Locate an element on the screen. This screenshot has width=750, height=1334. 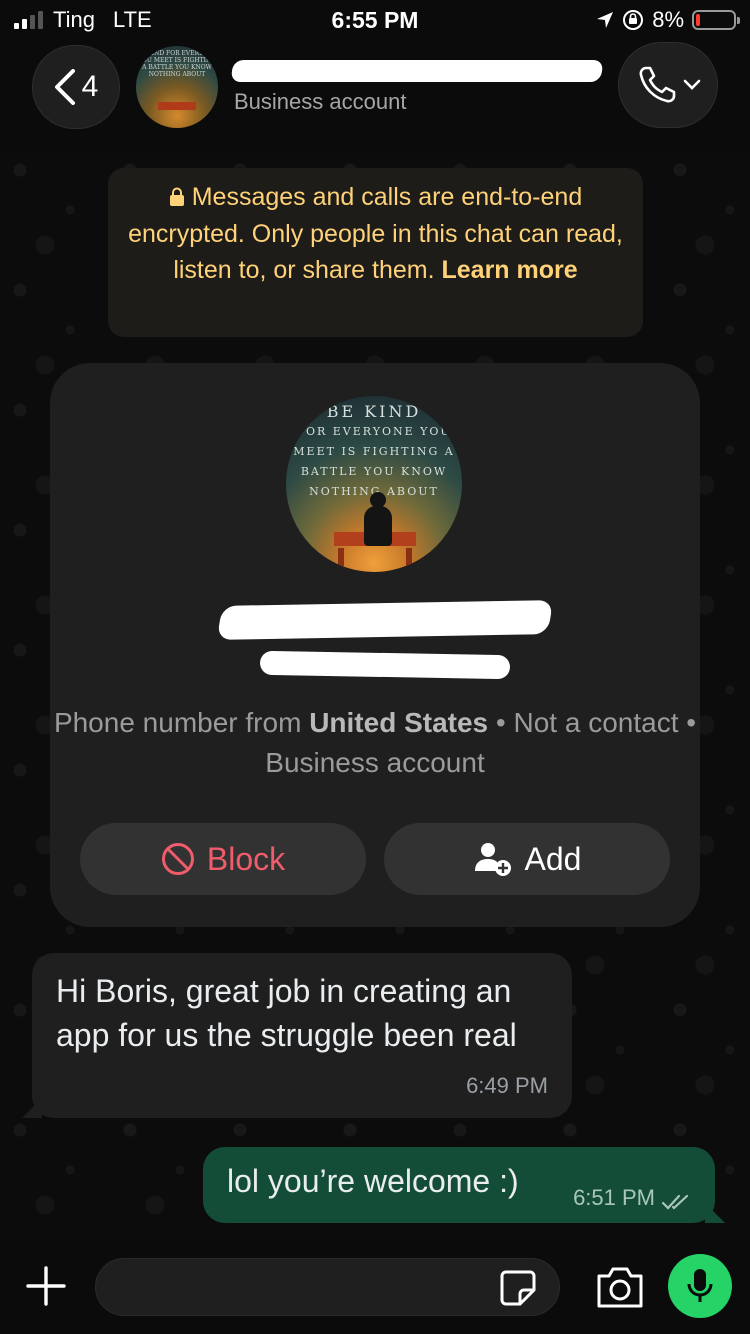
outgoing-message: lol you’re welcome :) 6:51 PM is located at coordinates (464, 1185).